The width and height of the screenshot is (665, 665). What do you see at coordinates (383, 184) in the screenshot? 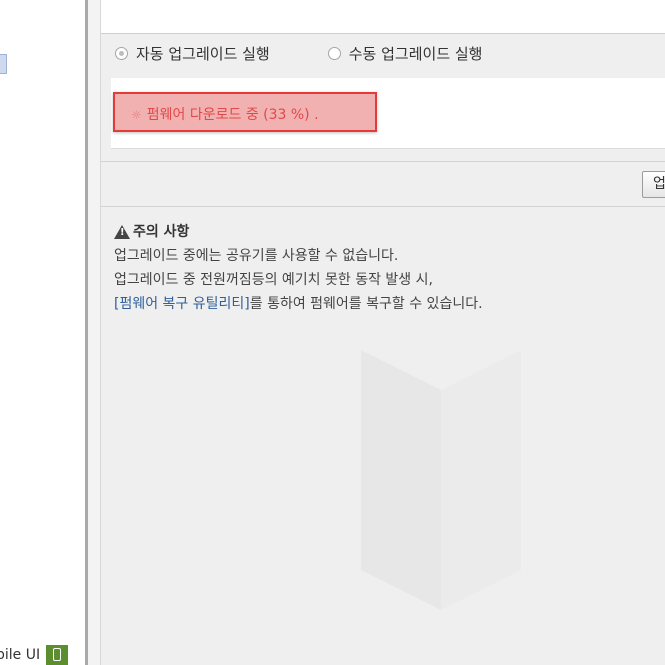
I see `action-row: 업` at bounding box center [383, 184].